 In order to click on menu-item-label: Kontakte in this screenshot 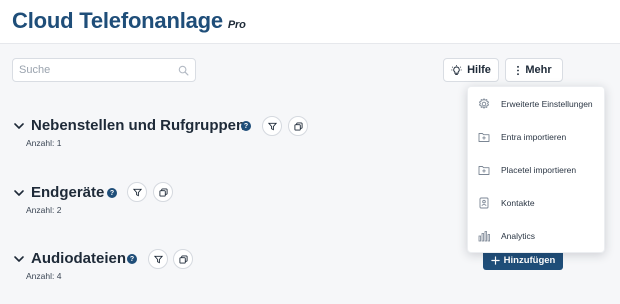, I will do `click(518, 203)`.